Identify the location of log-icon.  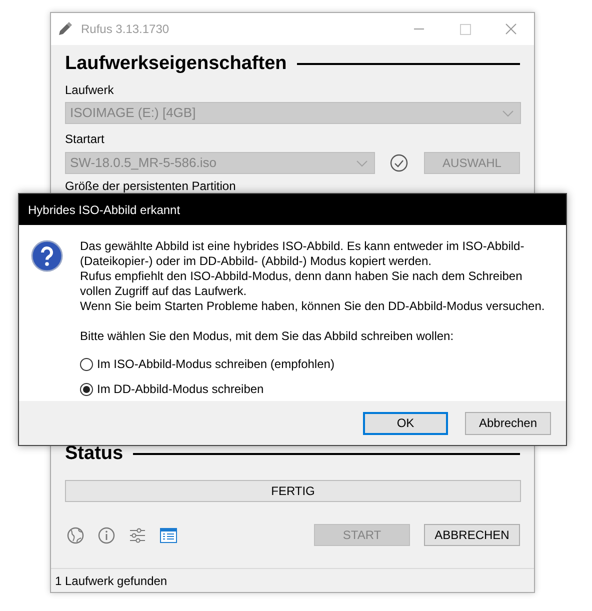
(168, 535).